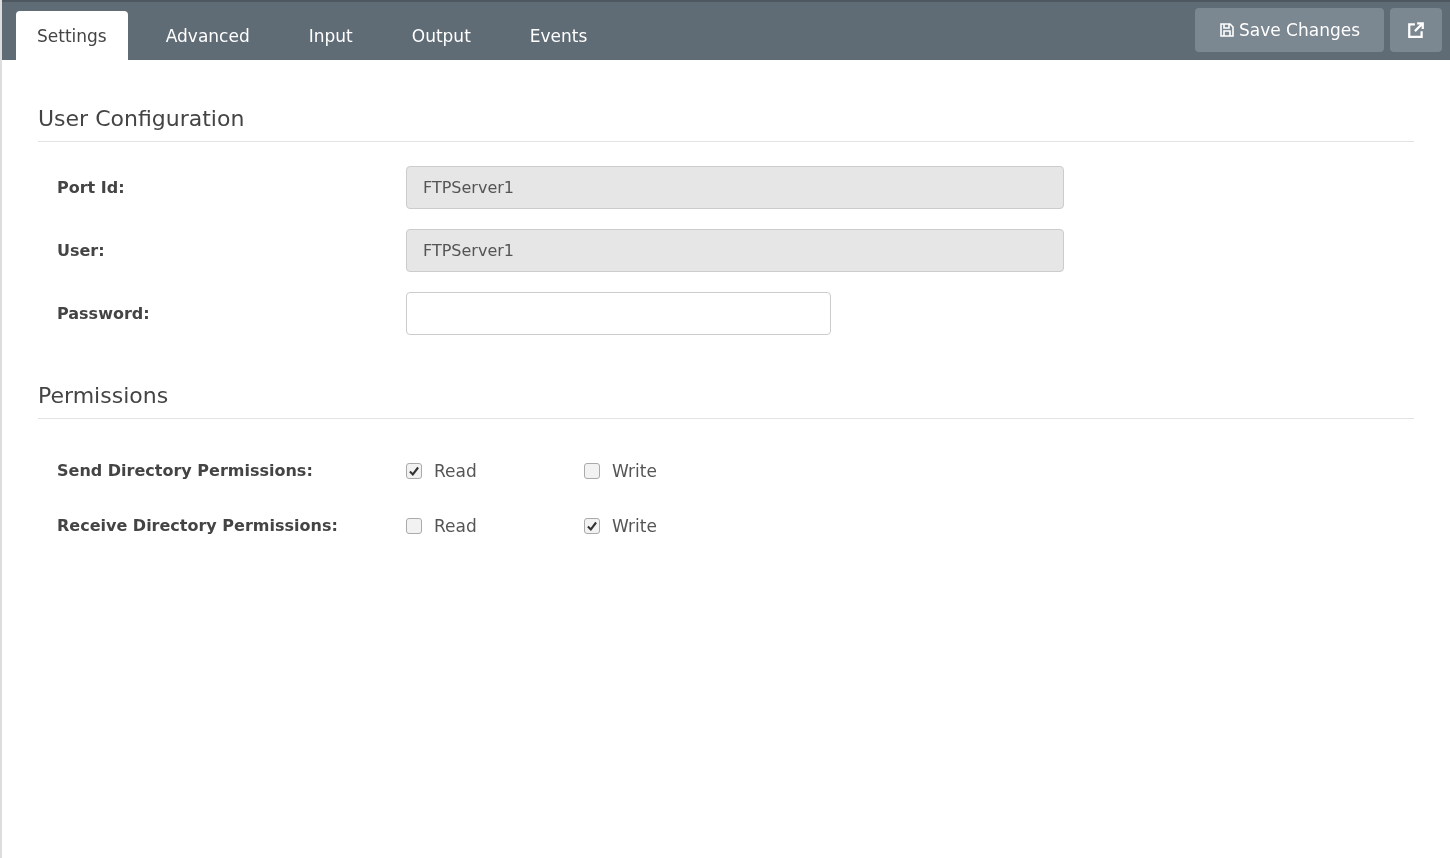  Describe the element at coordinates (441, 35) in the screenshot. I see `tab: Output` at that location.